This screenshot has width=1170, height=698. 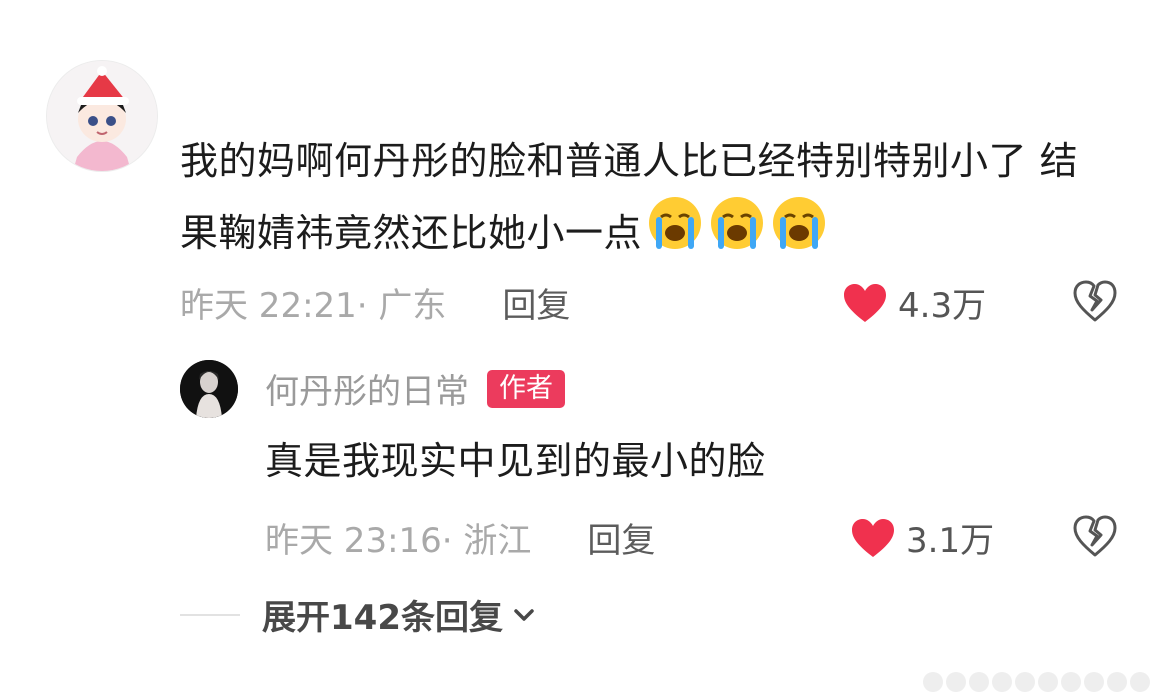 I want to click on author-avatar, so click(x=209, y=389).